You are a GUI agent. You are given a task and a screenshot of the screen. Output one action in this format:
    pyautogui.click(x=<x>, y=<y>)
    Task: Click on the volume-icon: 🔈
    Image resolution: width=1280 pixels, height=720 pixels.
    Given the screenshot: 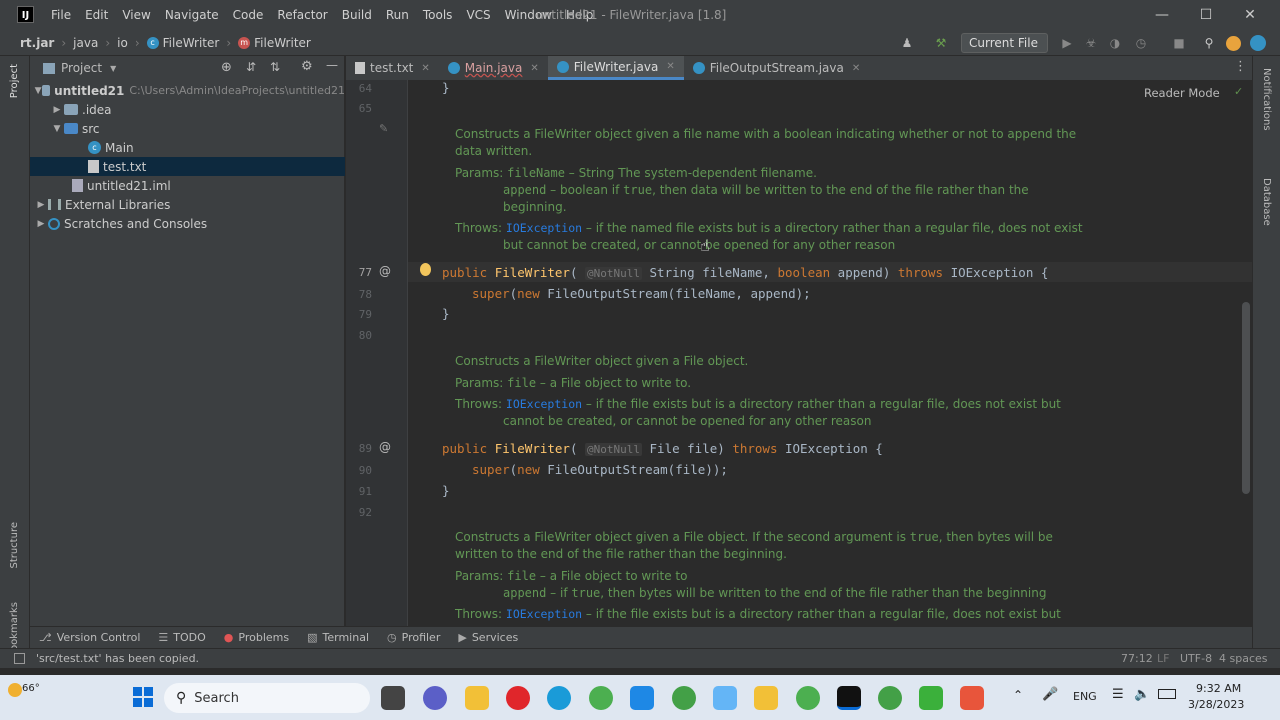 What is the action you would take?
    pyautogui.click(x=1142, y=694)
    